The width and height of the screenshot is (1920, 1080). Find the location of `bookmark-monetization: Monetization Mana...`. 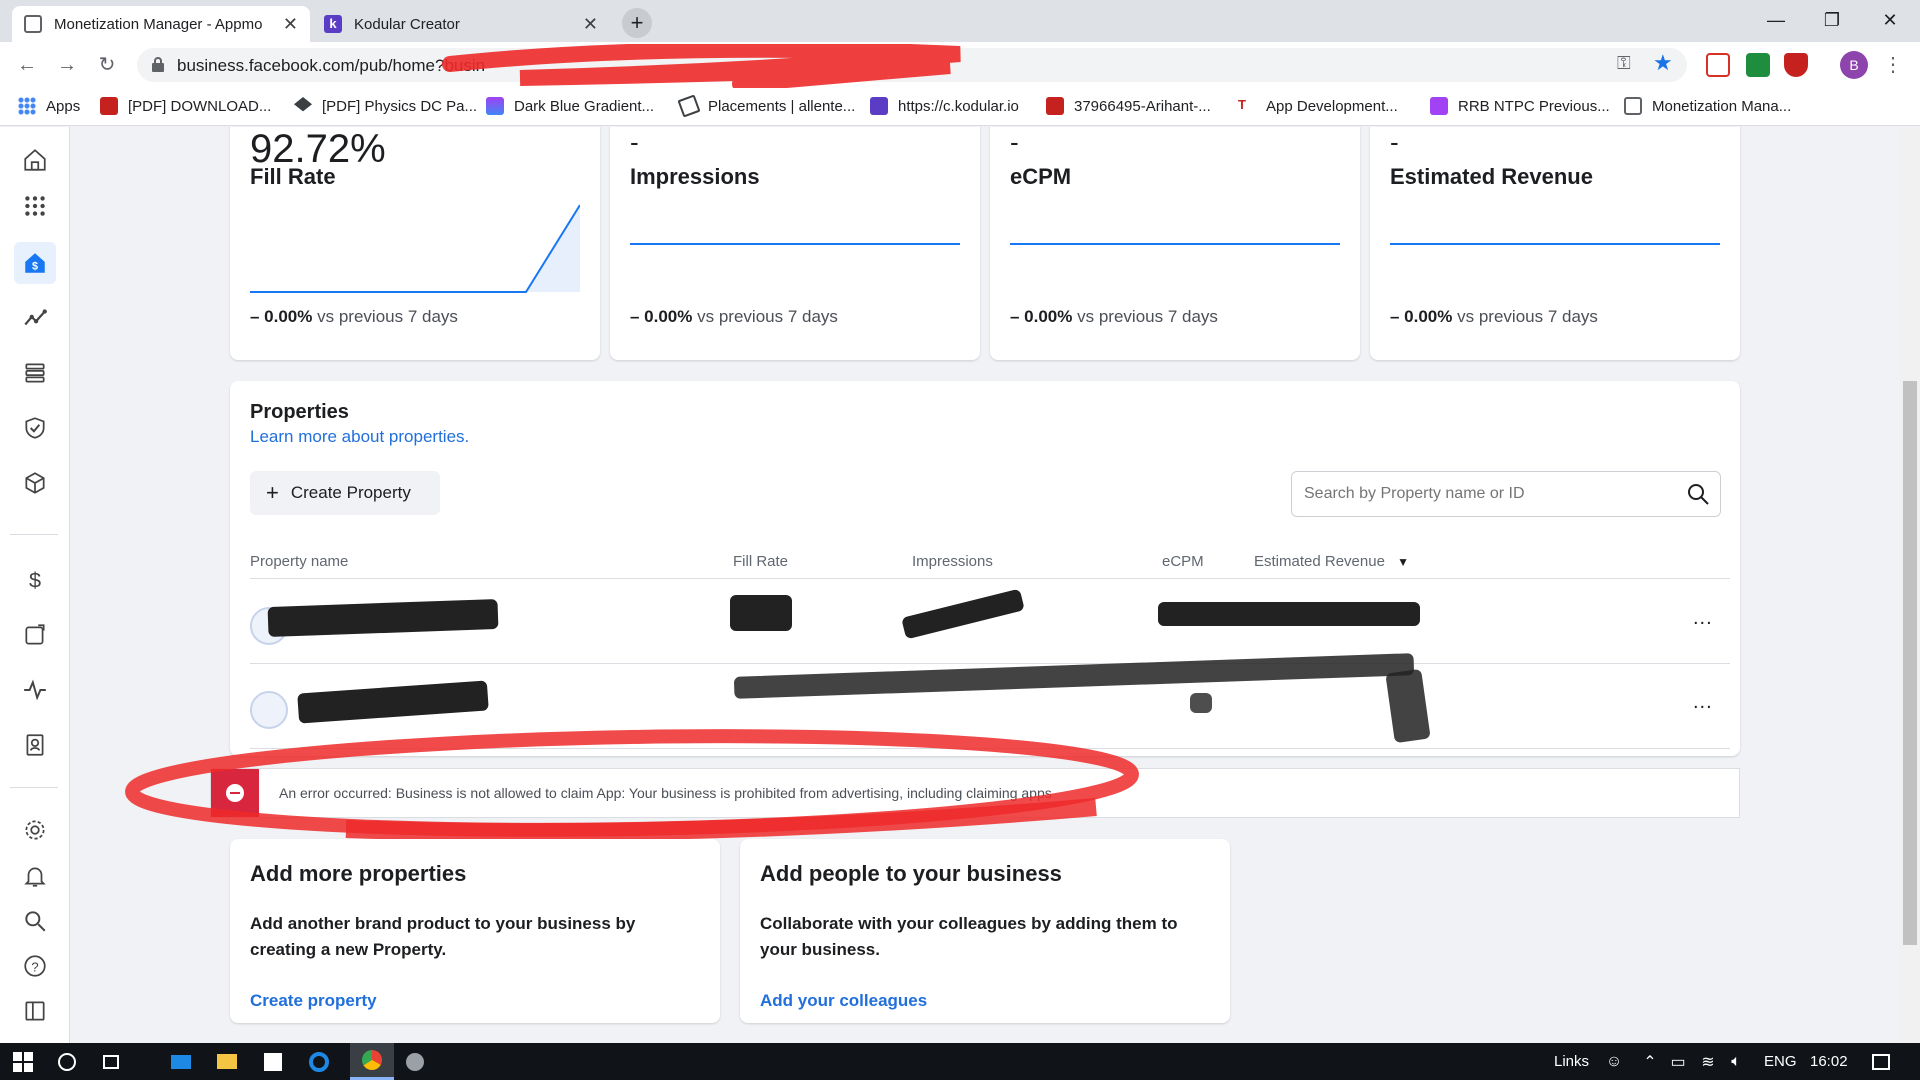

bookmark-monetization: Monetization Mana... is located at coordinates (1707, 106).